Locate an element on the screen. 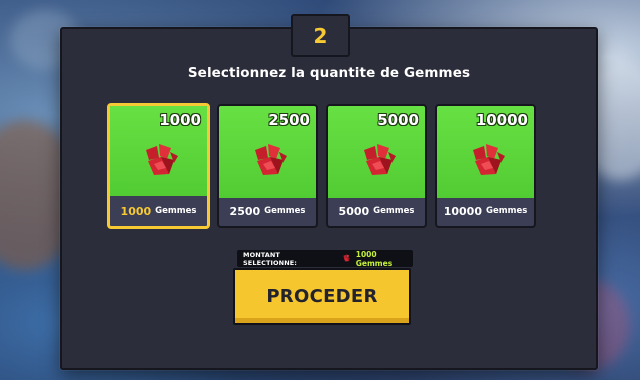 Image resolution: width=640 pixels, height=380 pixels. gem-package-card-2500: 2500 2500 Gemmes is located at coordinates (267, 166).